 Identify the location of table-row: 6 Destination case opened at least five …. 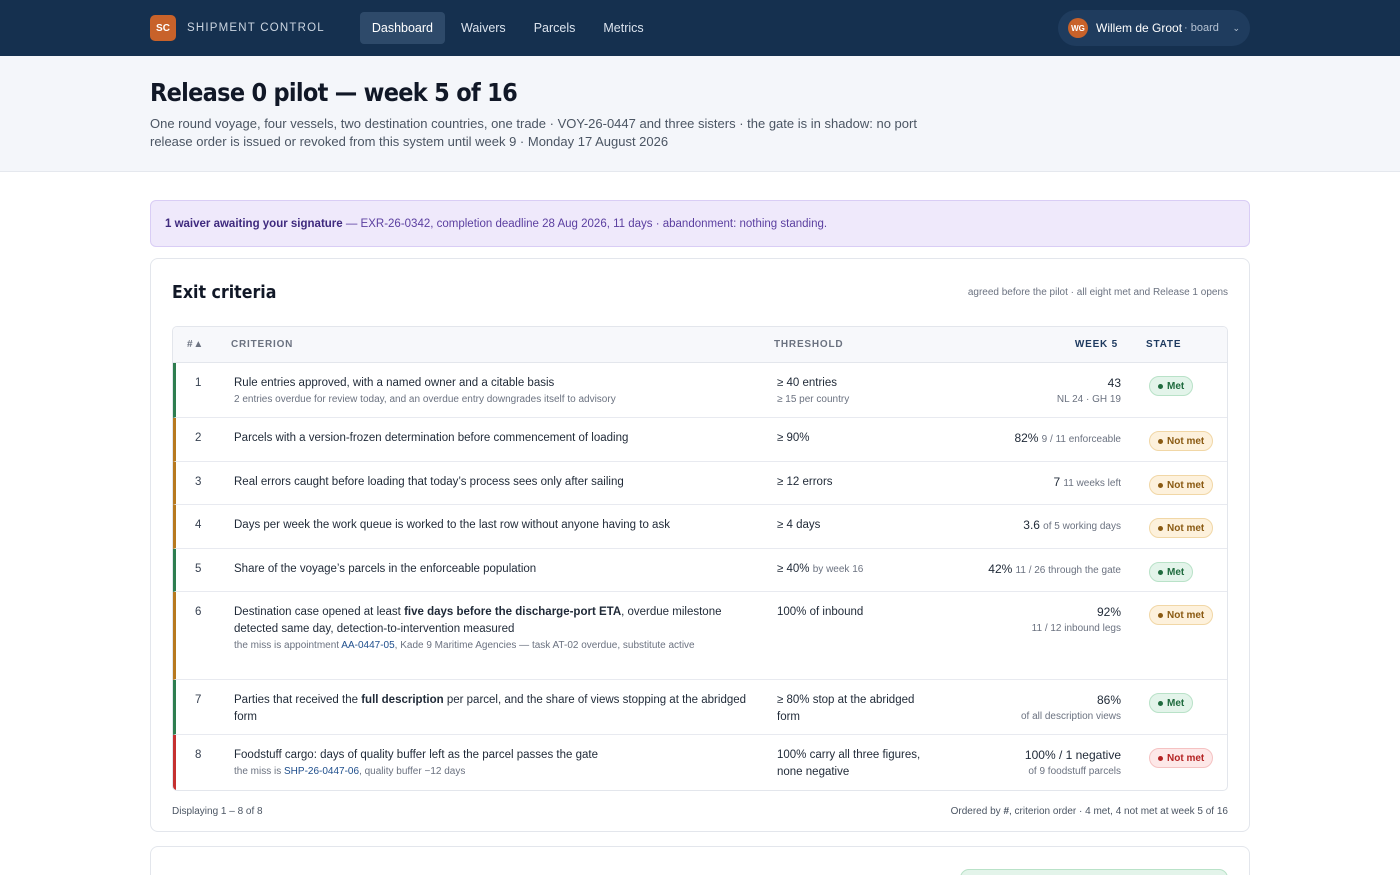
(700, 636).